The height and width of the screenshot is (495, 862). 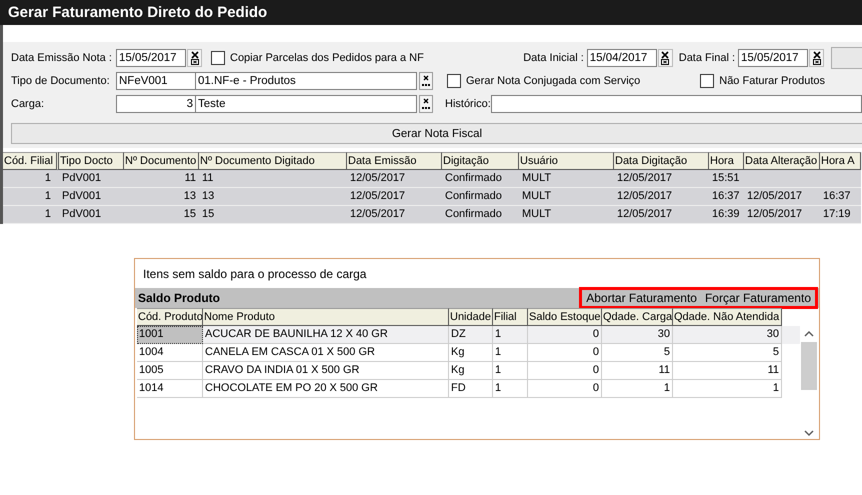 What do you see at coordinates (808, 366) in the screenshot?
I see `scroll-thumb` at bounding box center [808, 366].